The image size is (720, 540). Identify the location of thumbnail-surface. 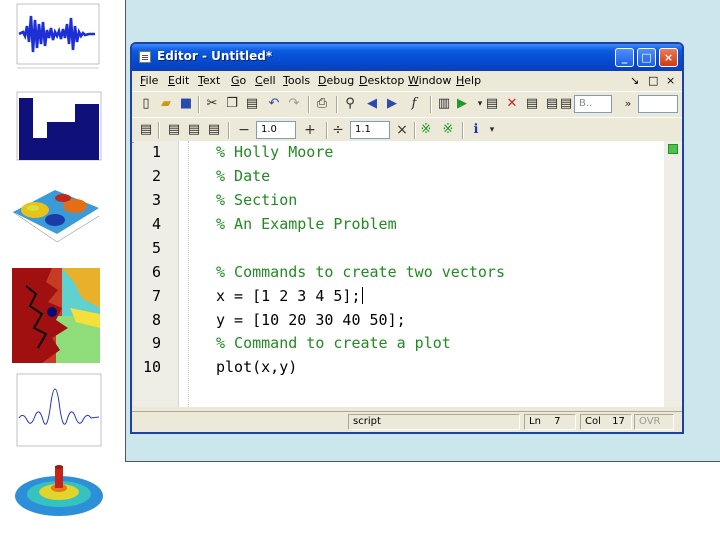
(55, 212).